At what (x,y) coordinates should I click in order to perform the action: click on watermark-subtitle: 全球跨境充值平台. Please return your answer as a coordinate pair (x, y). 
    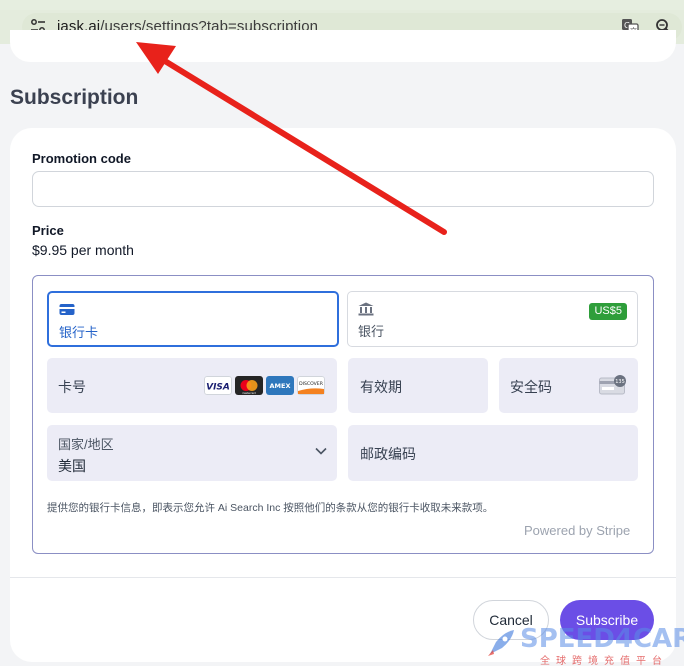
    Looking at the image, I should click on (604, 661).